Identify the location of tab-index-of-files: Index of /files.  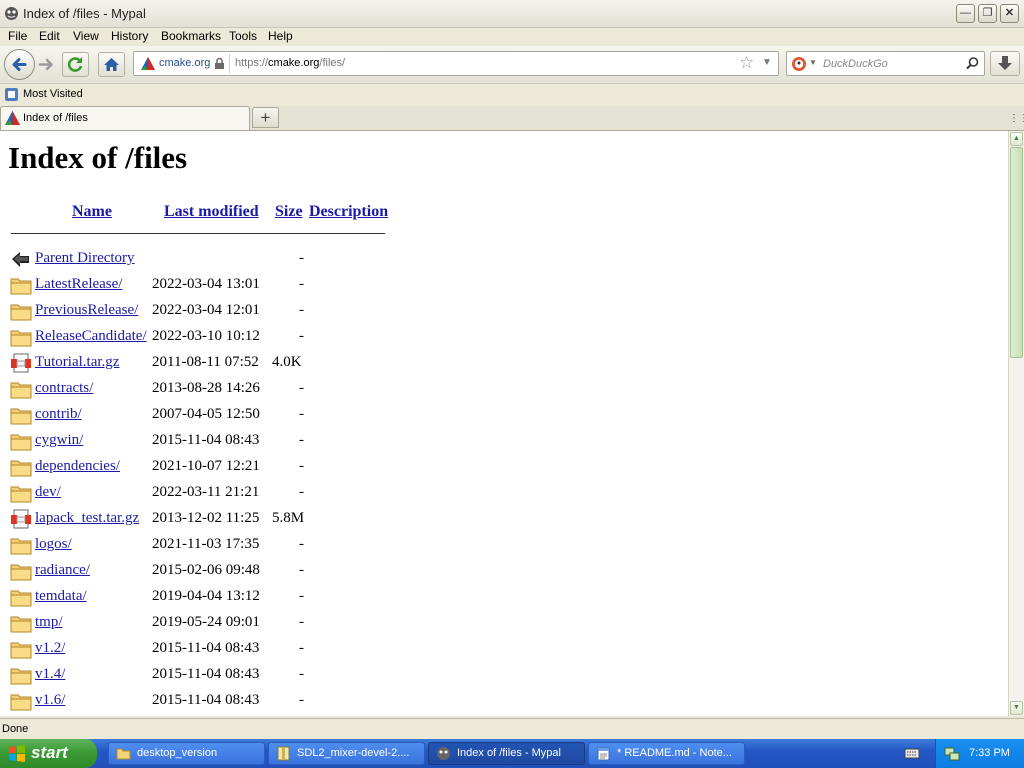
(125, 118).